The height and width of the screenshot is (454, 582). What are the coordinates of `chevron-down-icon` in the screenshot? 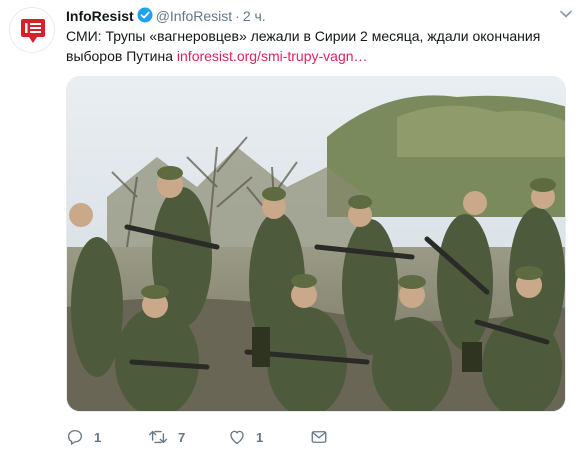 It's located at (566, 14).